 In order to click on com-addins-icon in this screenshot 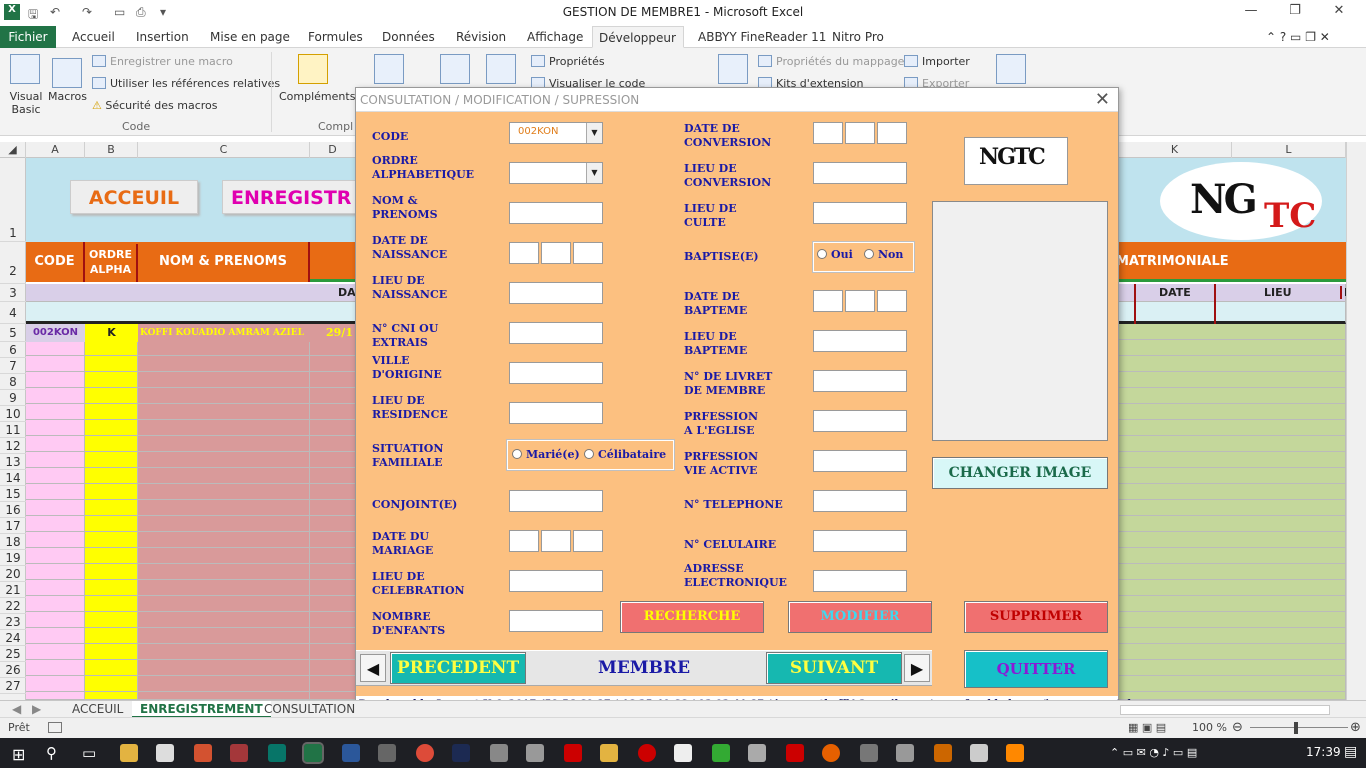, I will do `click(389, 69)`.